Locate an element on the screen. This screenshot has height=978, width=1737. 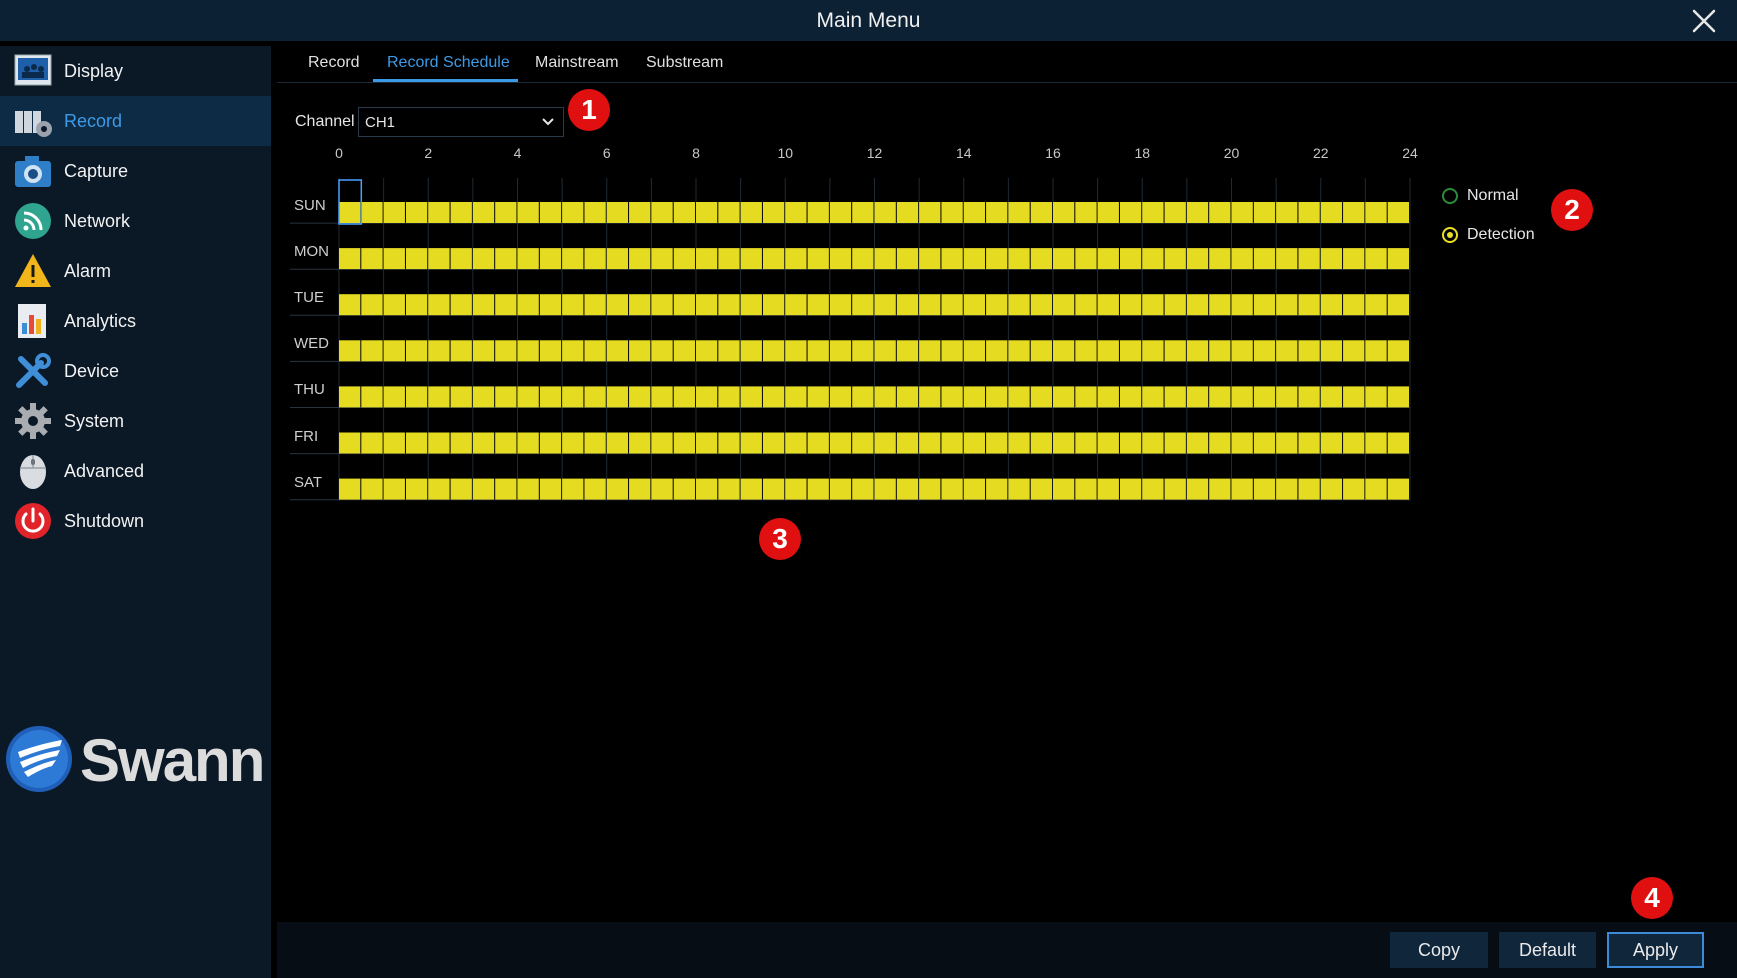
radio-normal is located at coordinates (1450, 196).